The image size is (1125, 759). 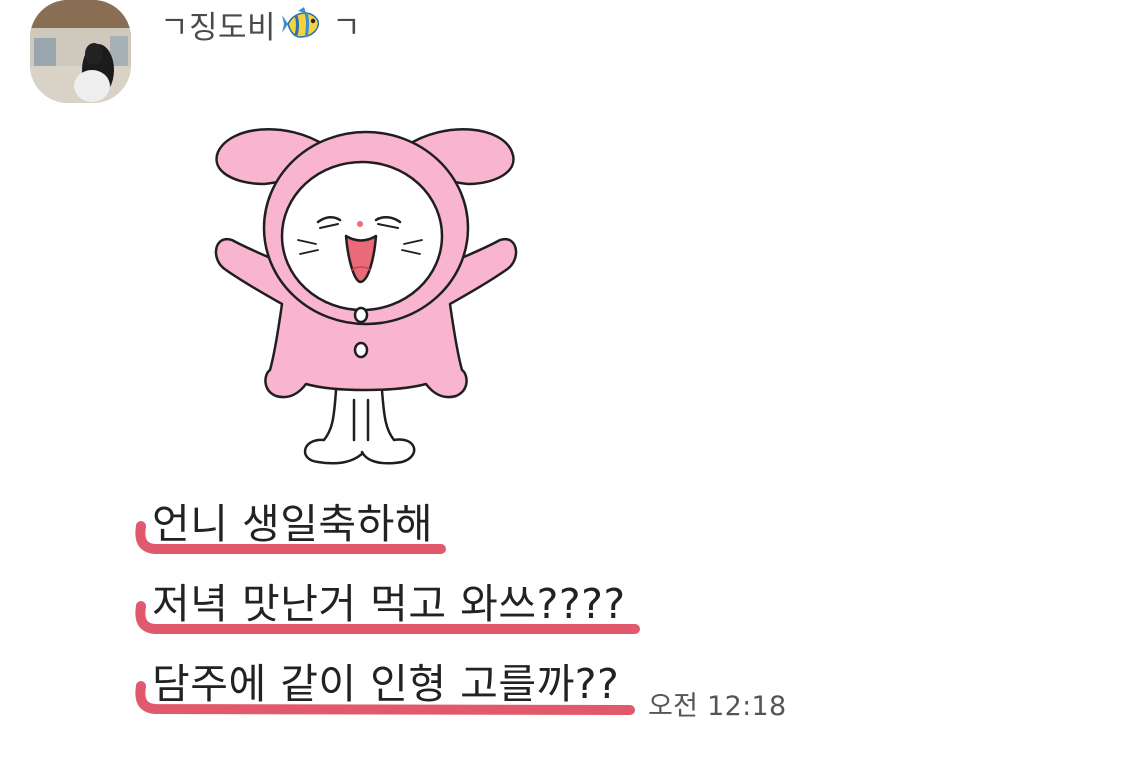 I want to click on message-text: 언니 생일축하해, so click(x=293, y=524).